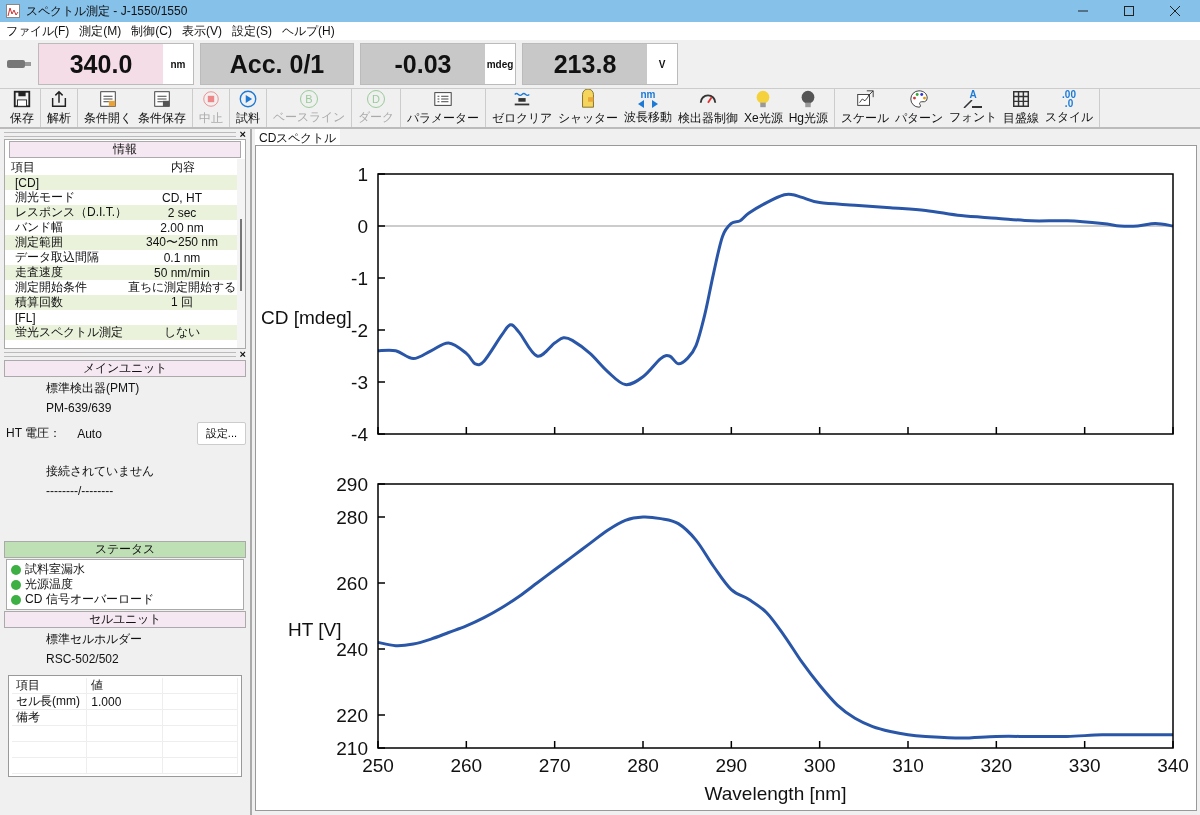 The height and width of the screenshot is (815, 1200). What do you see at coordinates (819, 765) in the screenshot?
I see `tick-label: 300` at bounding box center [819, 765].